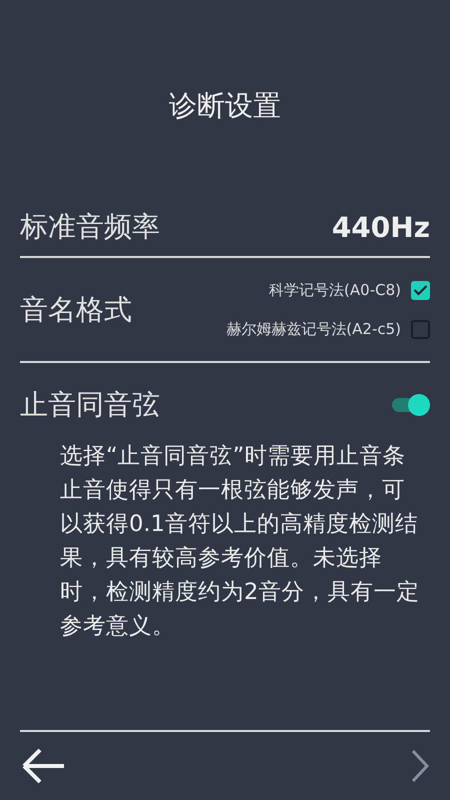 This screenshot has height=800, width=450. What do you see at coordinates (90, 227) in the screenshot?
I see `setting-label: 标准音频率` at bounding box center [90, 227].